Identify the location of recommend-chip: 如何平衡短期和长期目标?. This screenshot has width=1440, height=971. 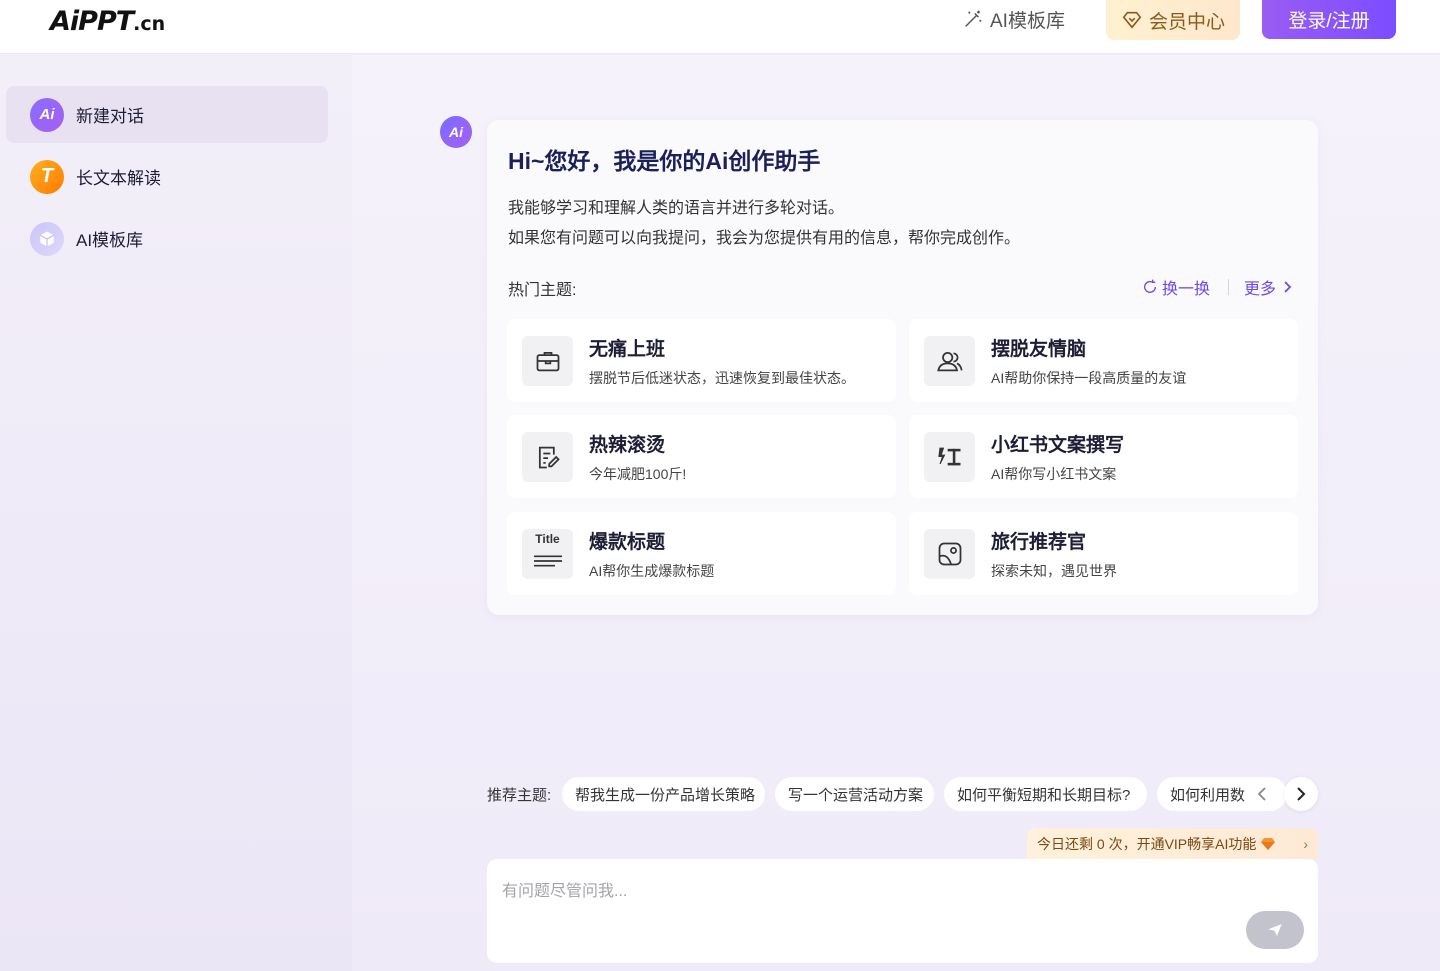
(1045, 794).